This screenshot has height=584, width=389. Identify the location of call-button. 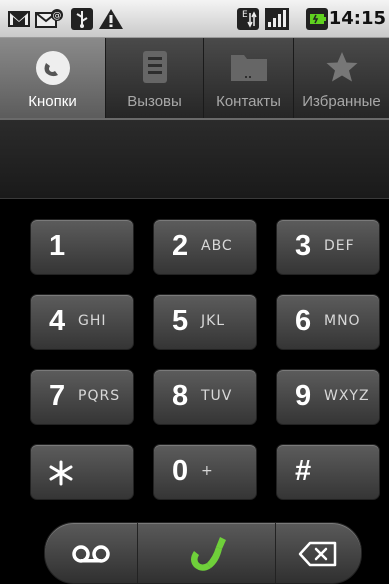
(206, 553).